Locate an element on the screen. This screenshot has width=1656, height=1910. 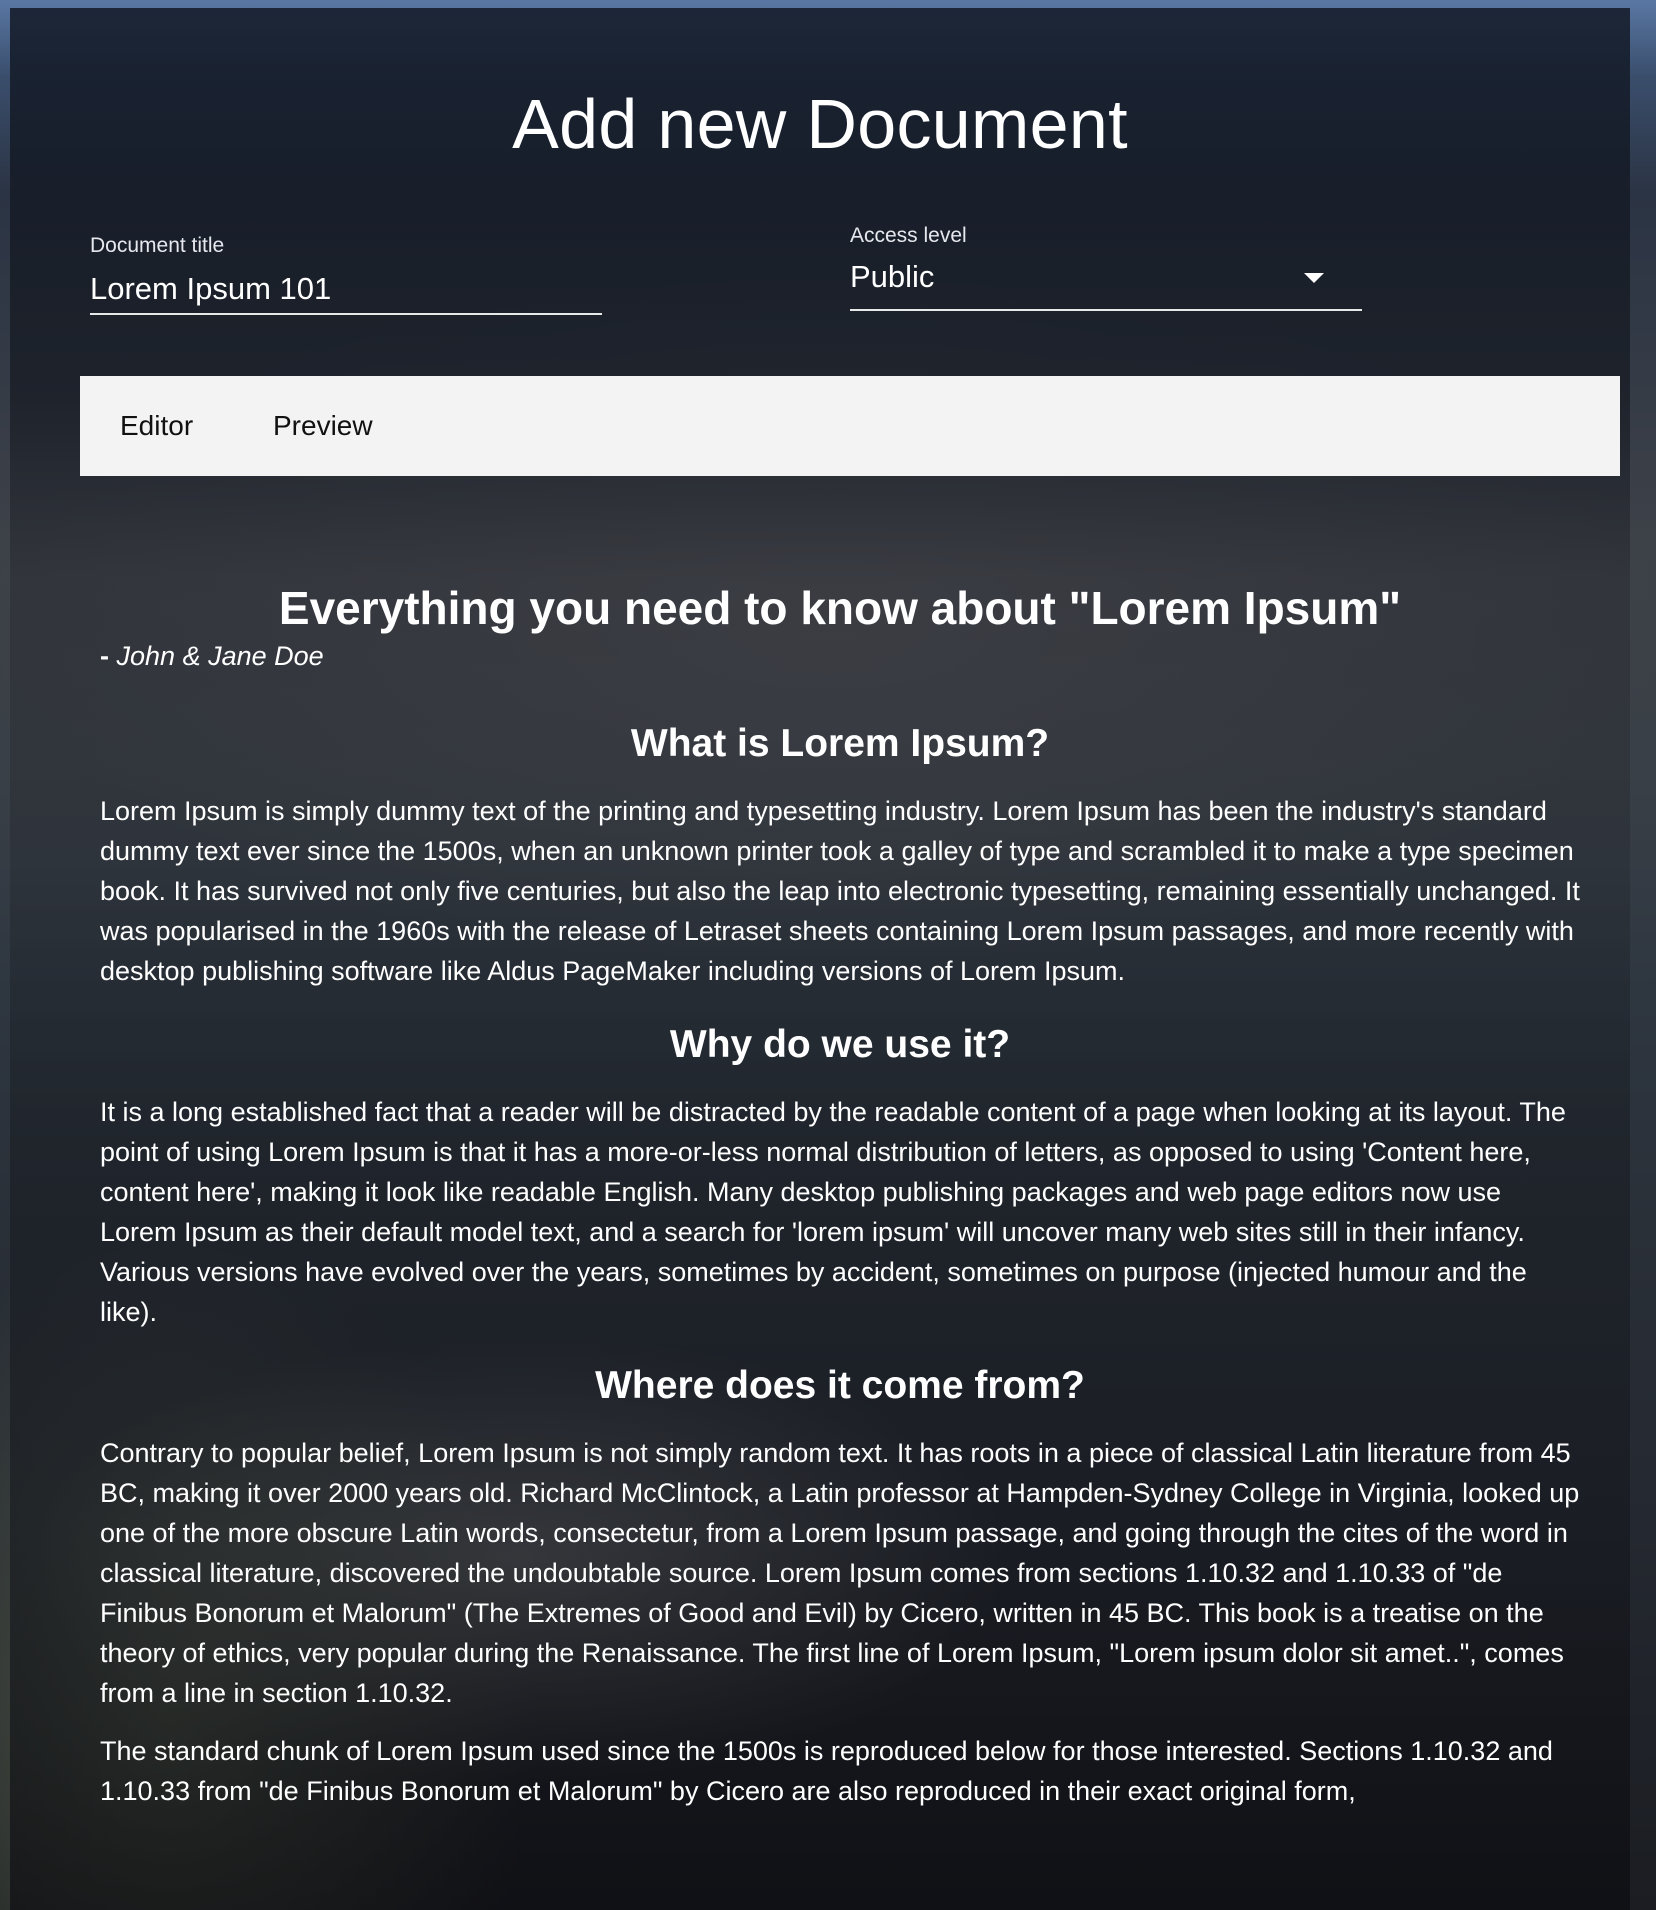
access-level-value: Public is located at coordinates (892, 276).